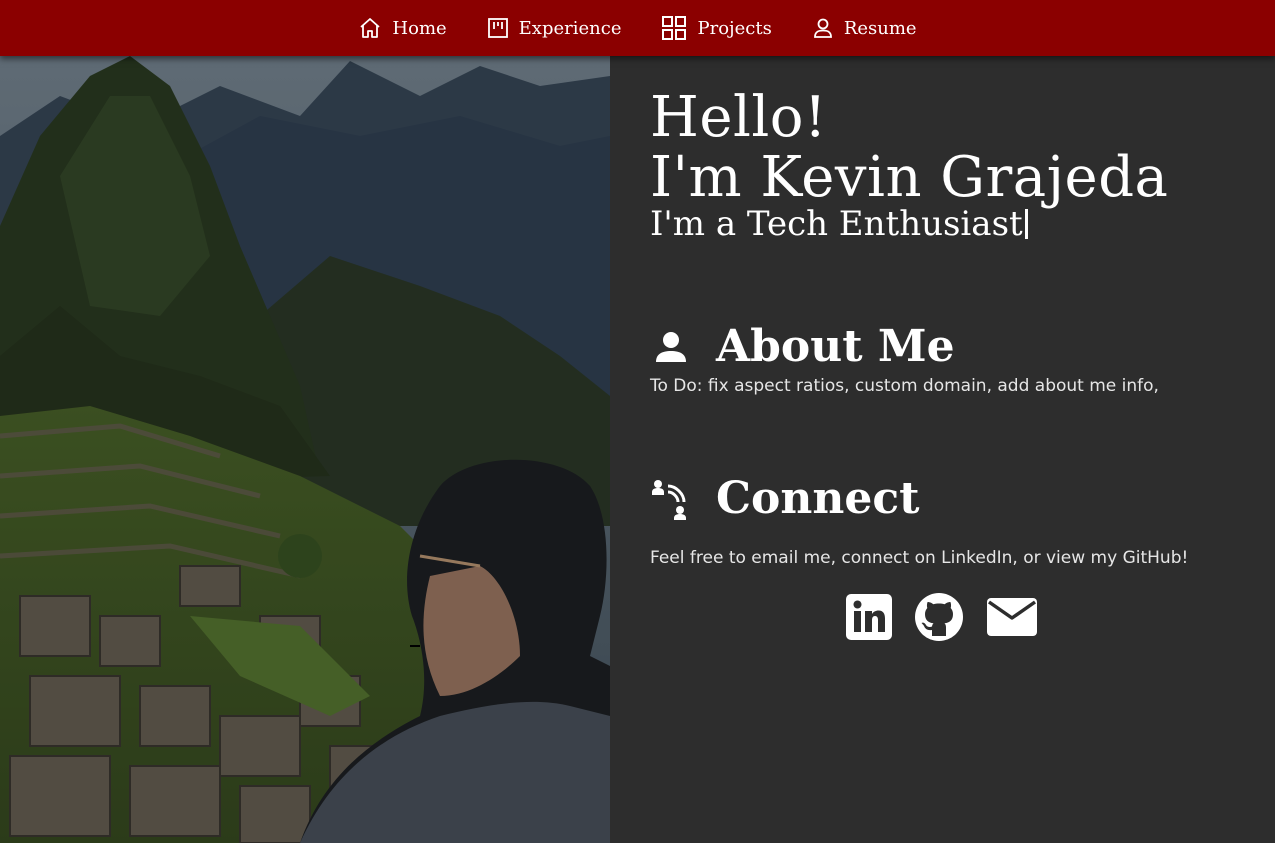  I want to click on nav-experience-link: Experience, so click(554, 28).